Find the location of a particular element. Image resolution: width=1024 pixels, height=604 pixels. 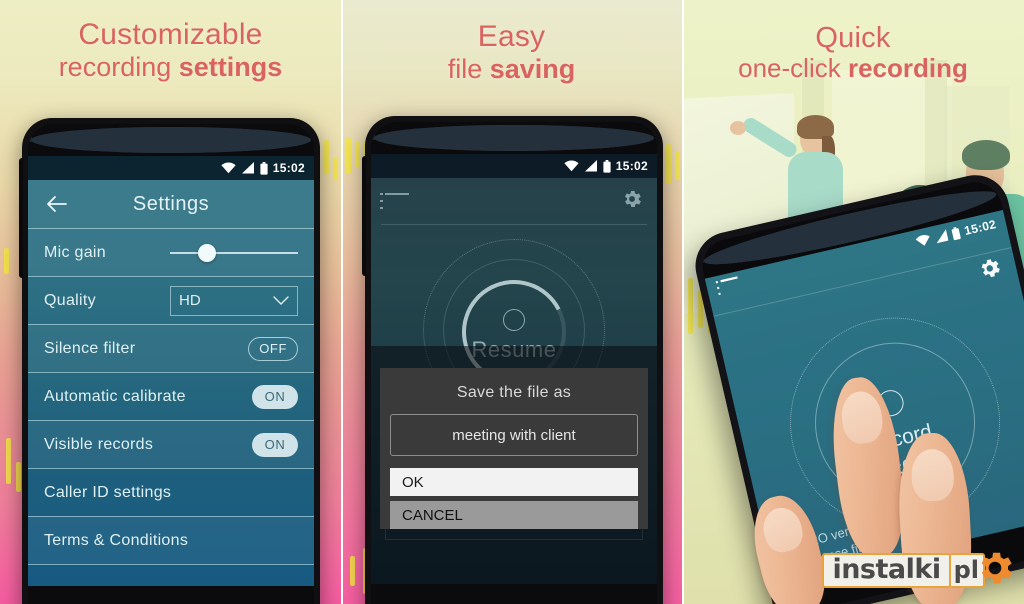

page-title: Settings is located at coordinates (171, 203).